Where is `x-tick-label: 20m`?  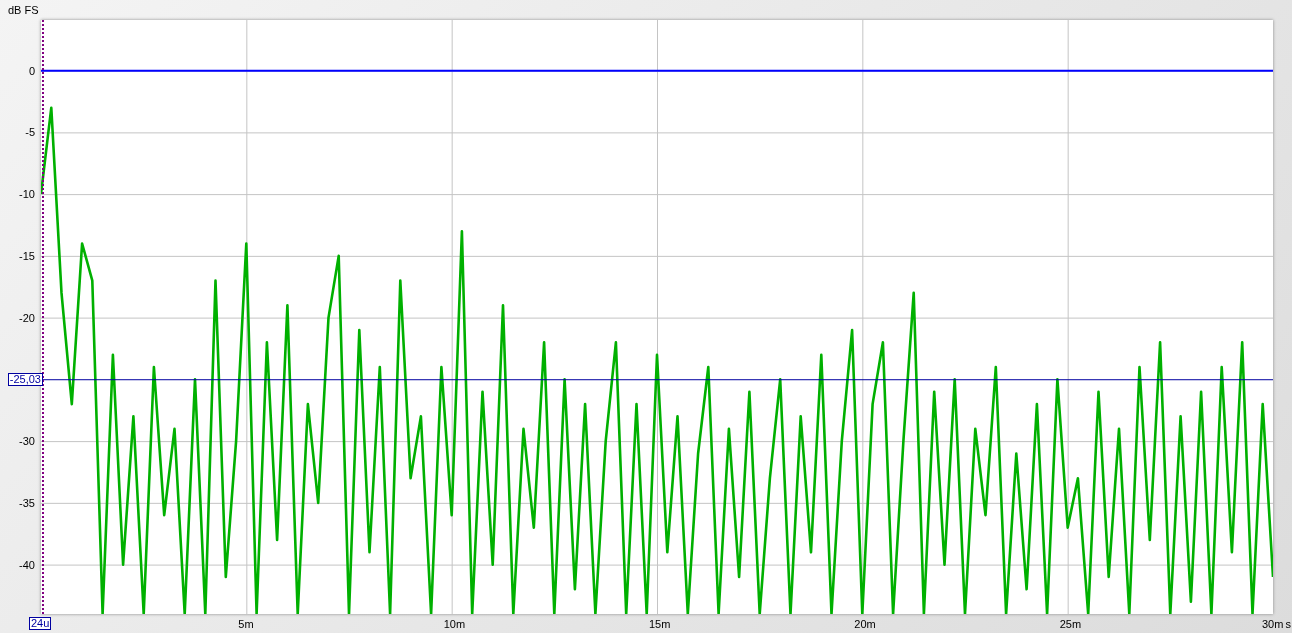
x-tick-label: 20m is located at coordinates (865, 624).